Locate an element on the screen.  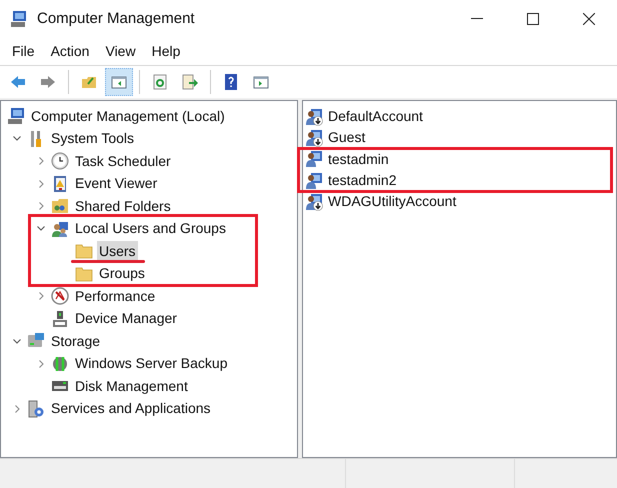
help-icon is located at coordinates (231, 82).